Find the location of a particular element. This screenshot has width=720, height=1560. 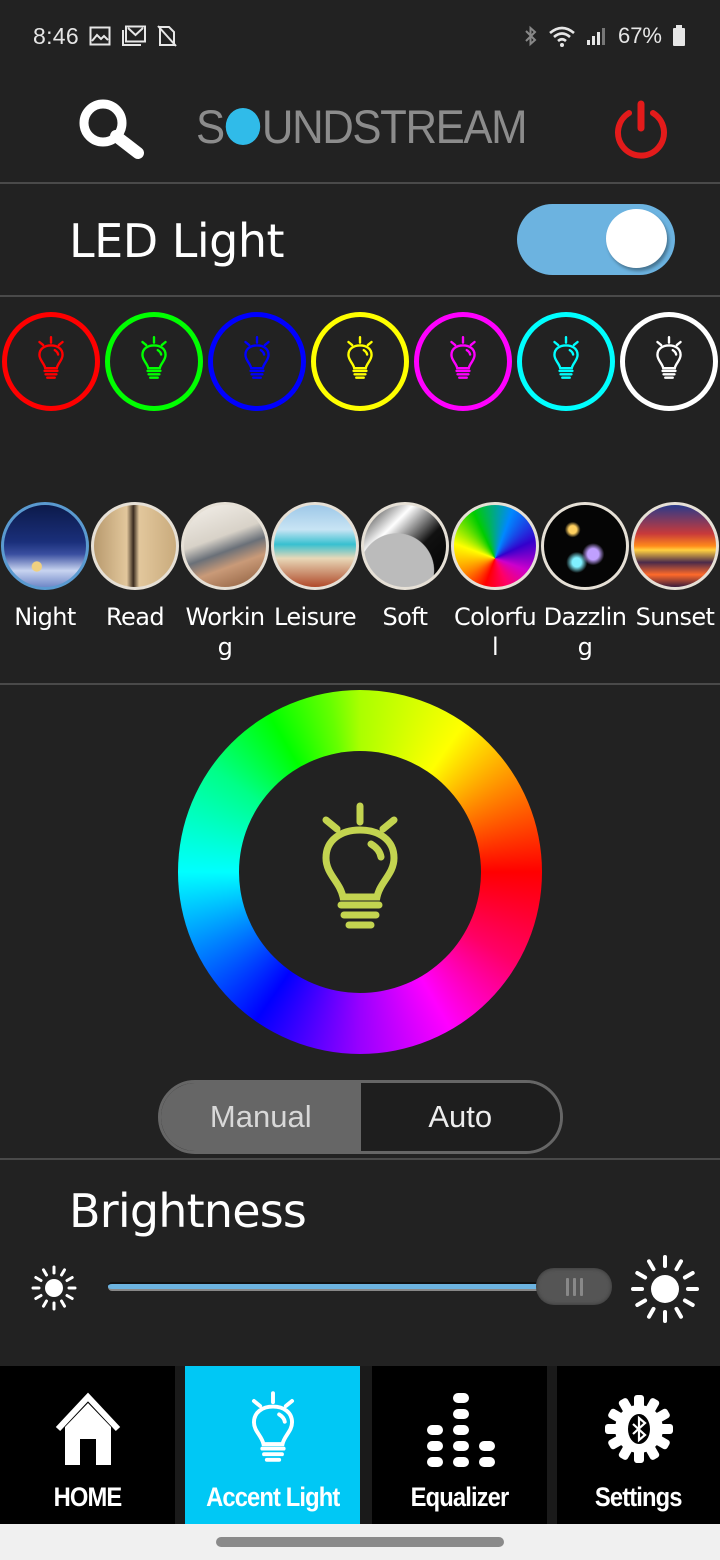

search-icon is located at coordinates (113, 131).